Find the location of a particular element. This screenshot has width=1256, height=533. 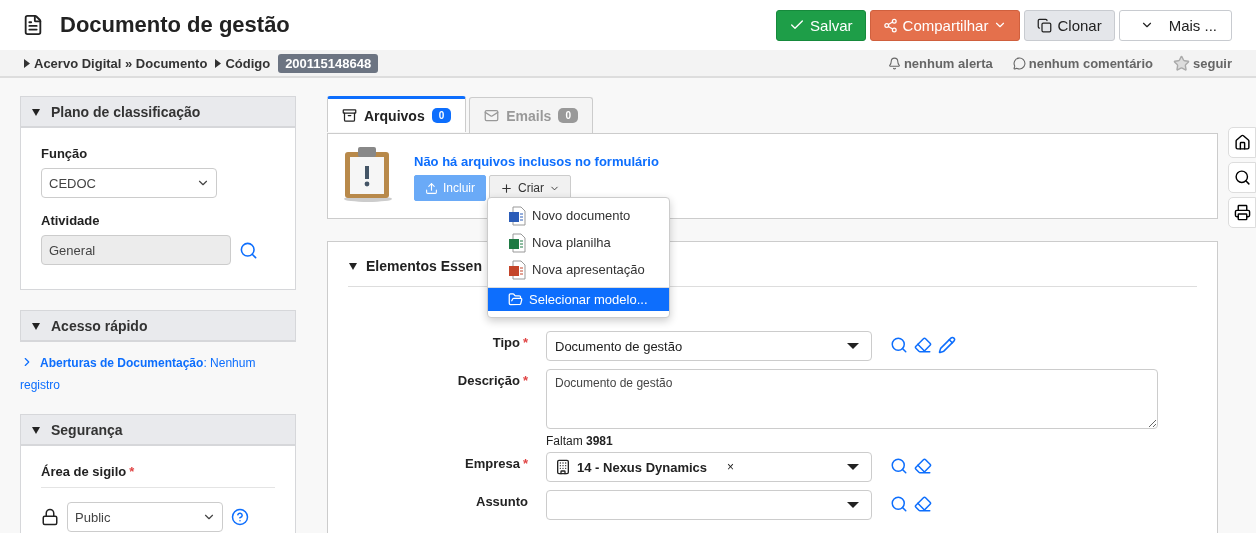

panel-header: Segurança is located at coordinates (158, 430).